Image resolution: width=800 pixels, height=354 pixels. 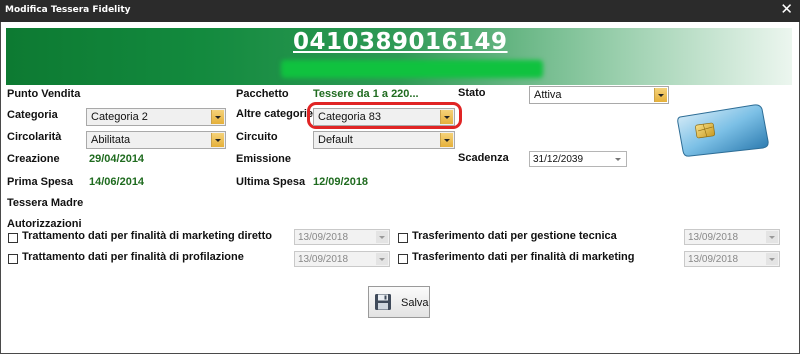 I want to click on value-creazione: 29/04/2014, so click(x=117, y=159).